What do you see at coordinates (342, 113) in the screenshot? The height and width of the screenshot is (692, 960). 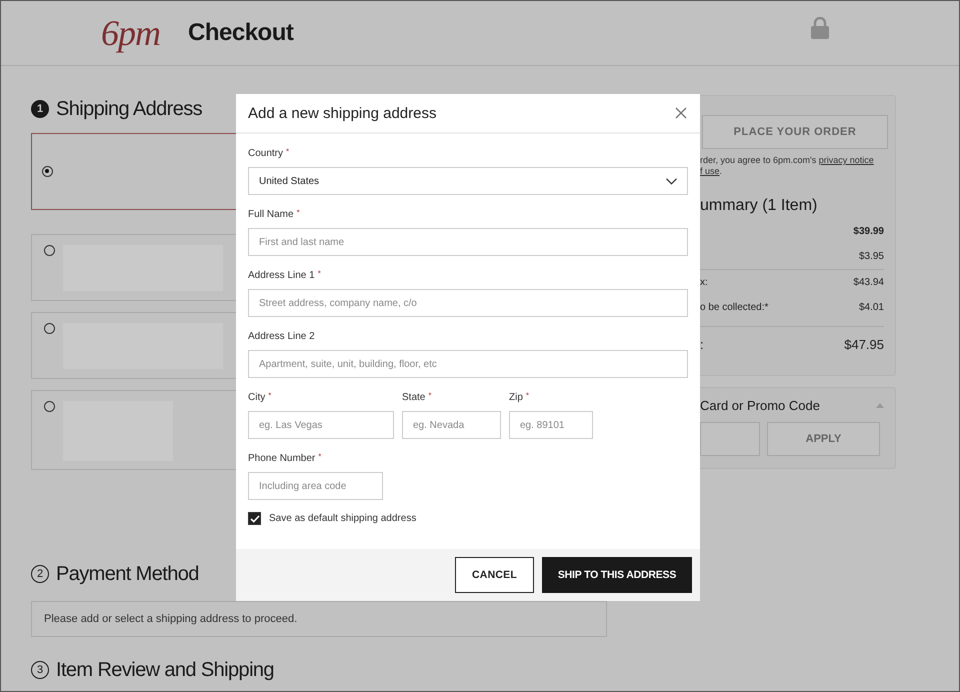 I see `modal-title: Add a new shipping address` at bounding box center [342, 113].